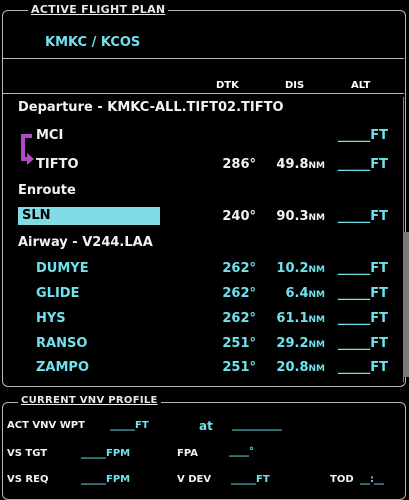  Describe the element at coordinates (372, 479) in the screenshot. I see `tod-value: __:__` at that location.